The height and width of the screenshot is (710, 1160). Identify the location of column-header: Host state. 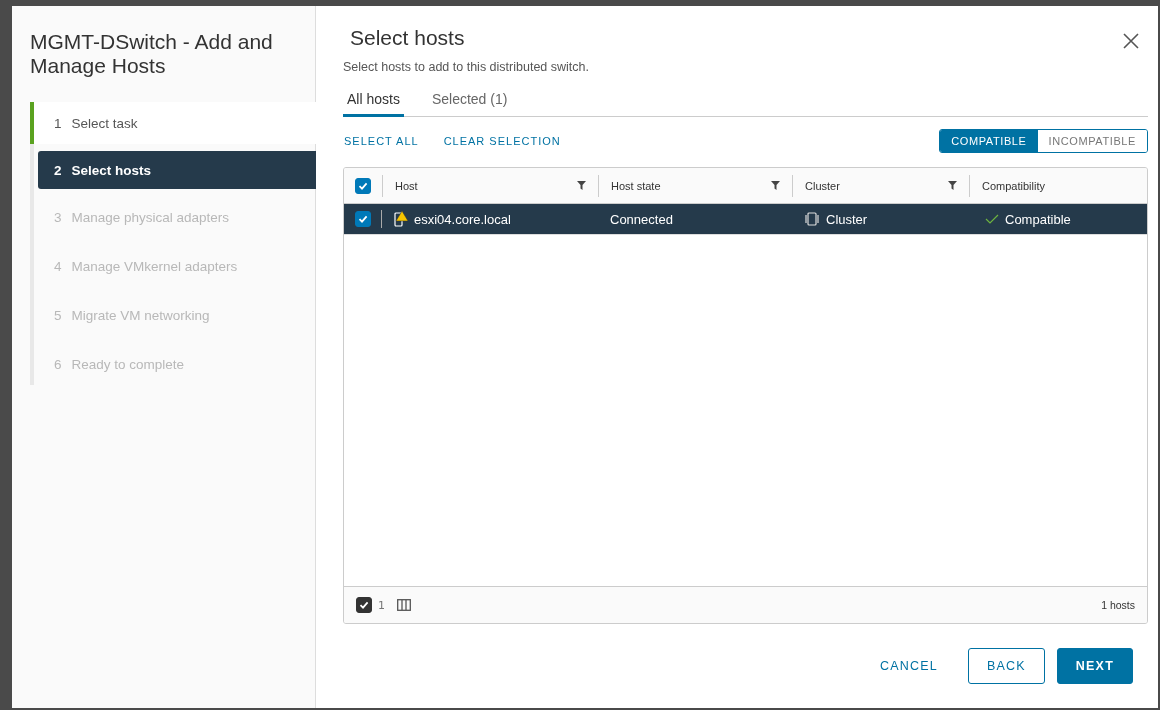
(695, 185).